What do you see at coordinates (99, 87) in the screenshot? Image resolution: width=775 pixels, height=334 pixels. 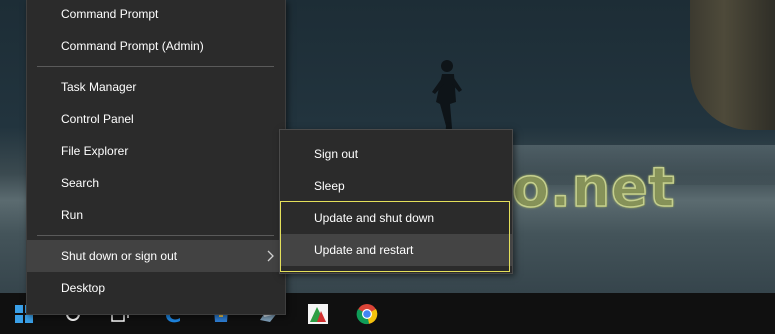 I see `menu-item-label: Task Manager` at bounding box center [99, 87].